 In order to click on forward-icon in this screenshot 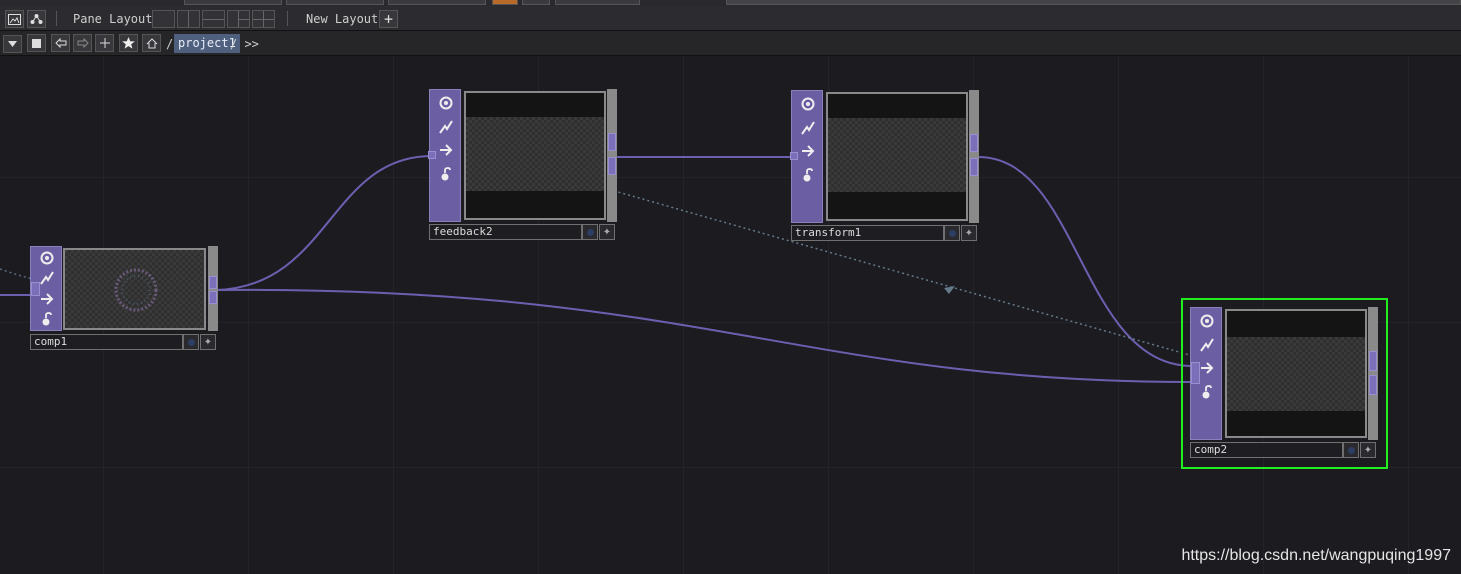, I will do `click(82, 43)`.